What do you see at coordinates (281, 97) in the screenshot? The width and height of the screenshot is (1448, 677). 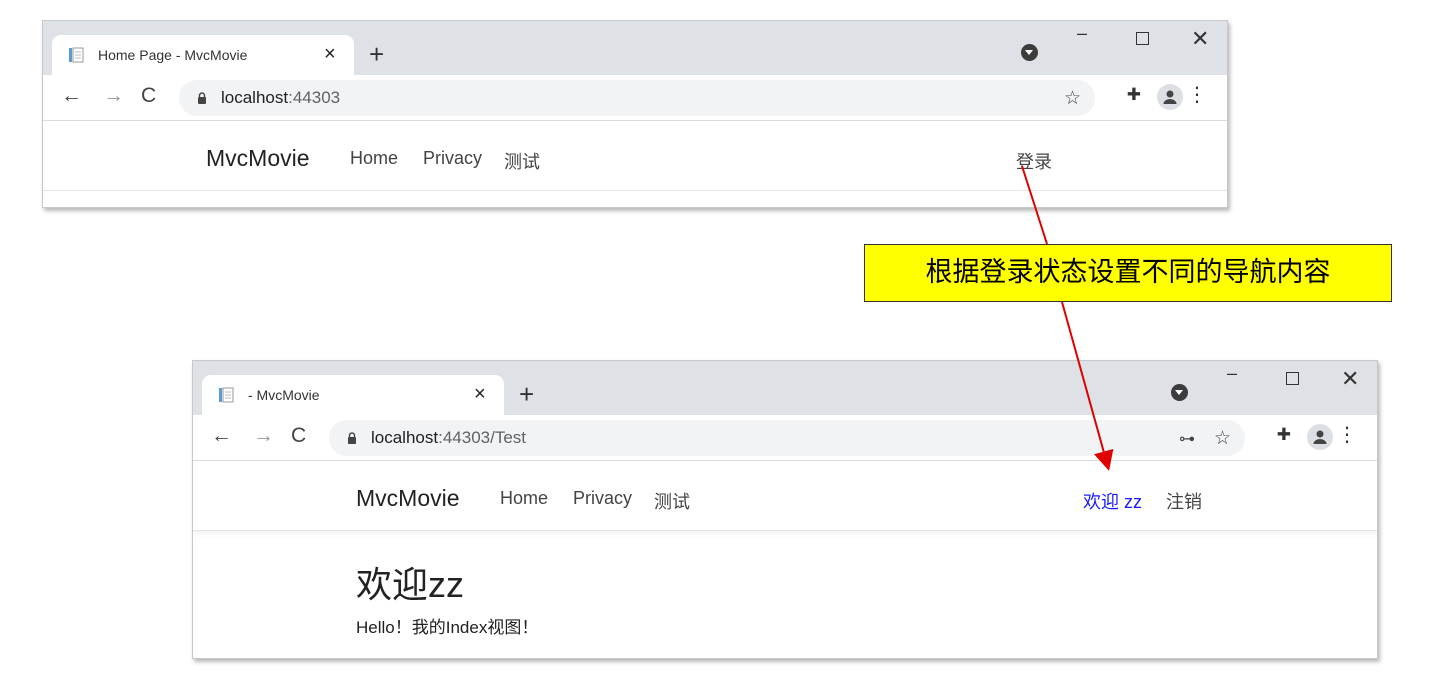 I see `url-text: localhost:44303` at bounding box center [281, 97].